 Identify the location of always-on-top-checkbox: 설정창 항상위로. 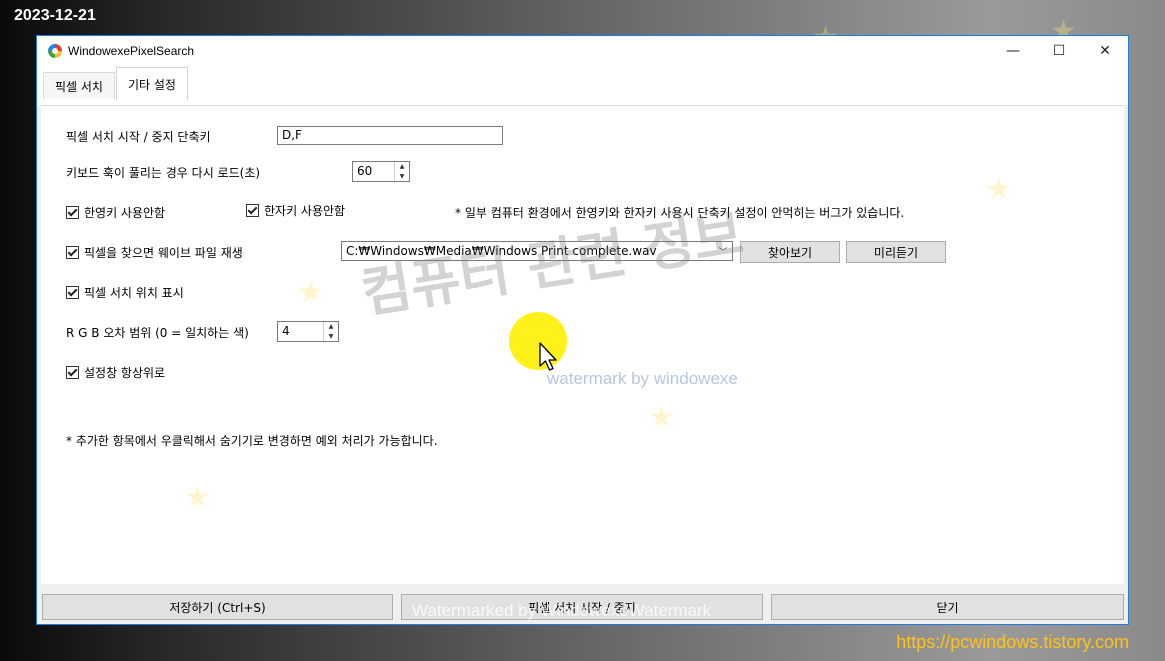
(115, 372).